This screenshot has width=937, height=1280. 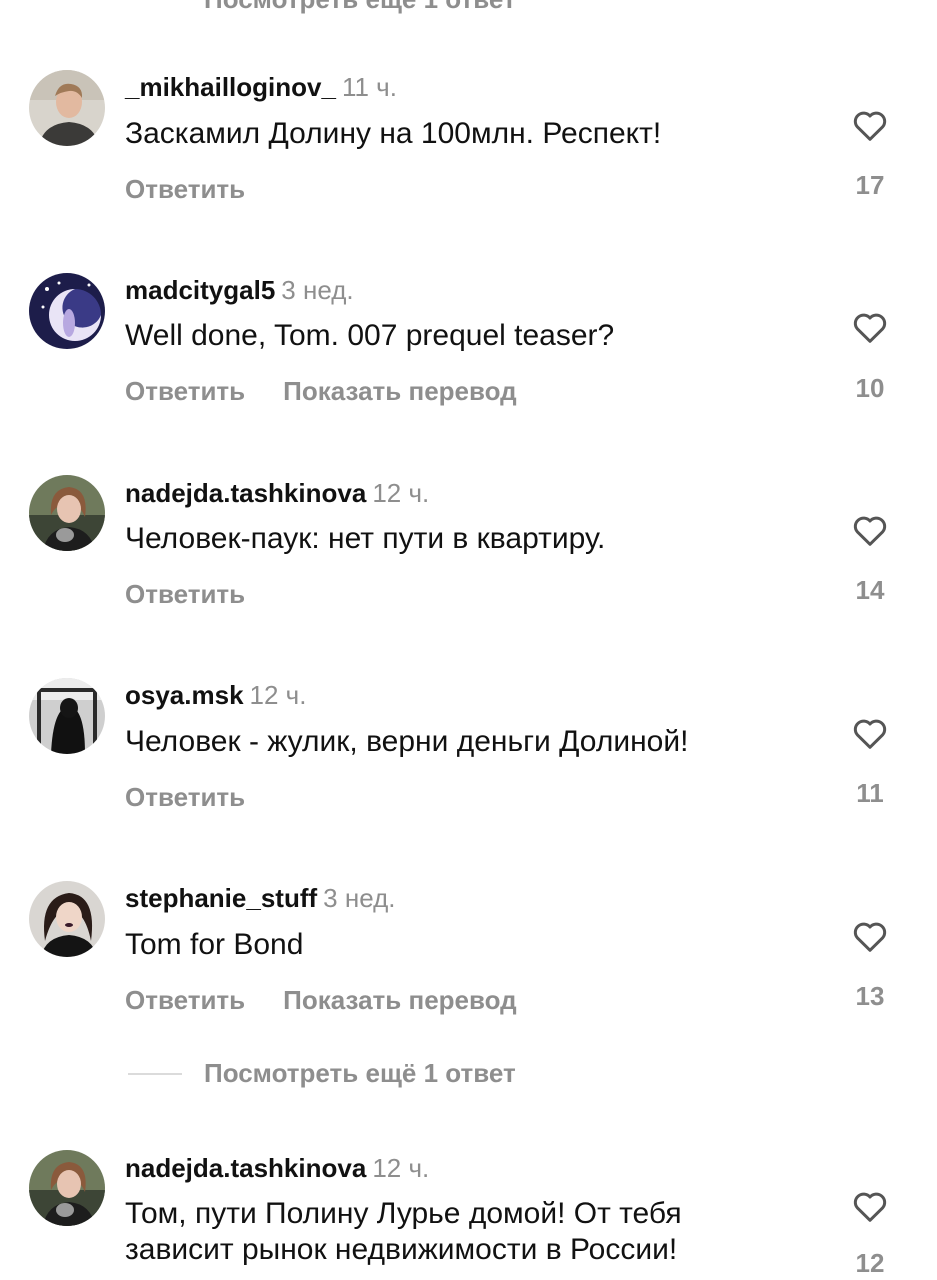 I want to click on comment-header: stephanie_stuff 3 нед., so click(x=260, y=898).